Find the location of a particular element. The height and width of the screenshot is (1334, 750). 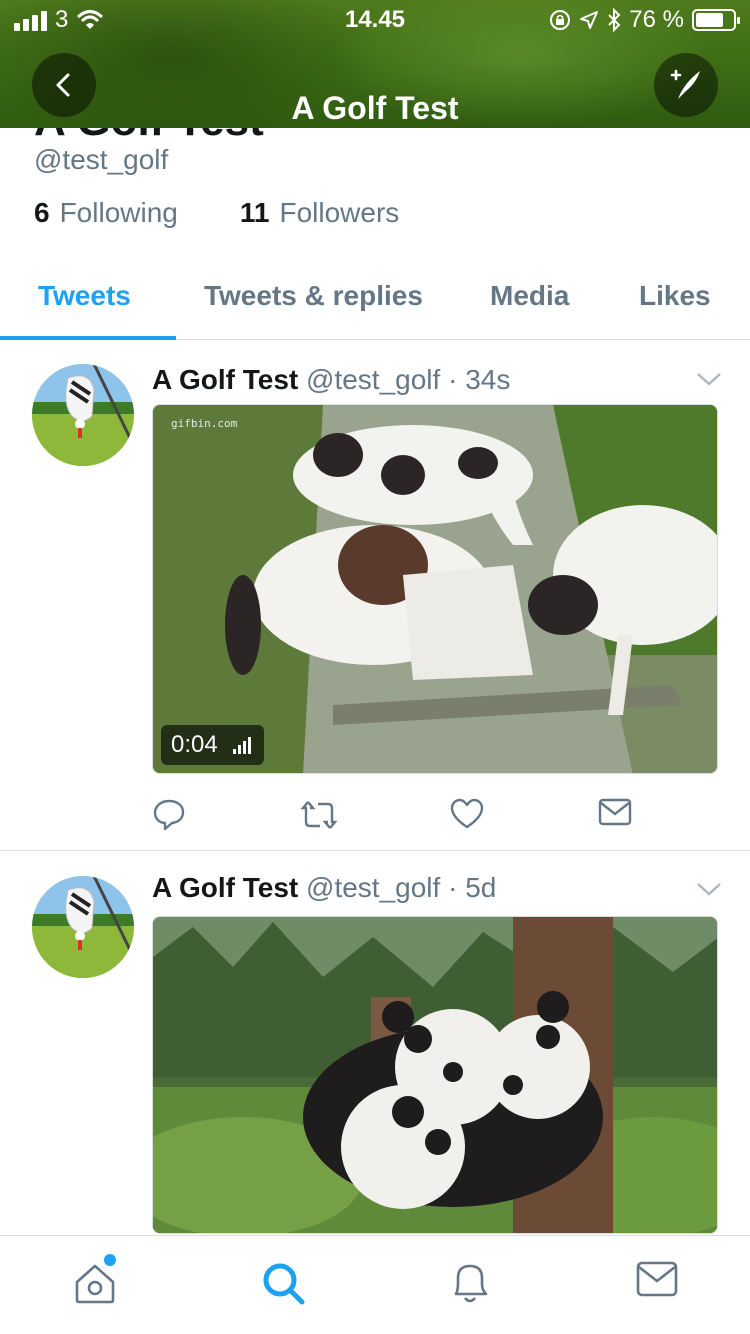

battery-level-fill is located at coordinates (710, 20).